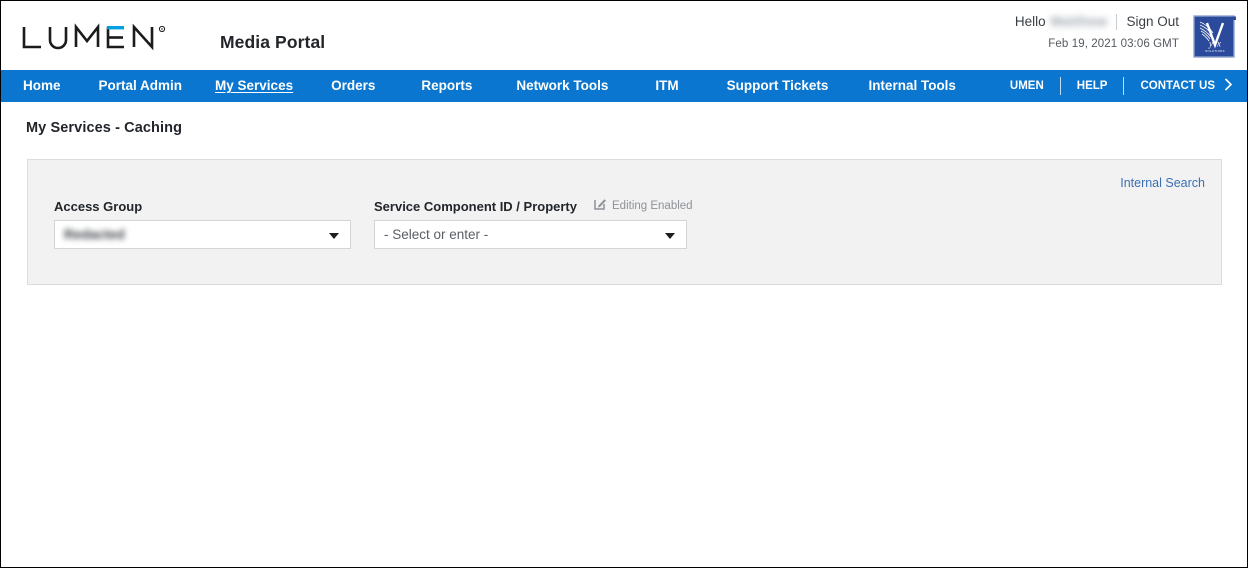 Image resolution: width=1248 pixels, height=568 pixels. What do you see at coordinates (1027, 86) in the screenshot?
I see `nav-item-umen: UMEN` at bounding box center [1027, 86].